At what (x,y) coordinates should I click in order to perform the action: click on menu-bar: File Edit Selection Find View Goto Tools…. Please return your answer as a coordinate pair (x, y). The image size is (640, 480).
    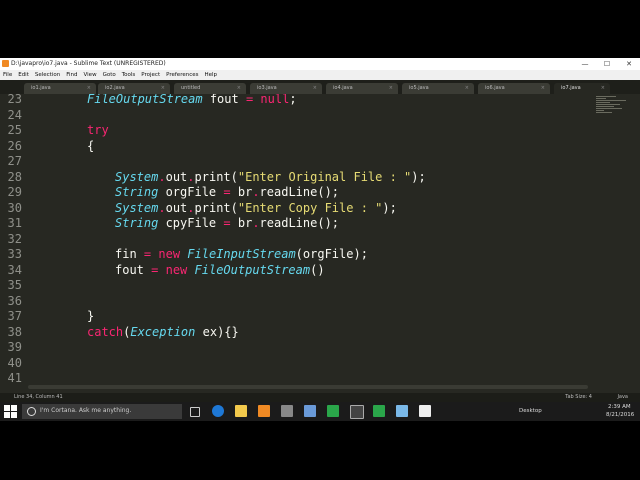
    Looking at the image, I should click on (320, 75).